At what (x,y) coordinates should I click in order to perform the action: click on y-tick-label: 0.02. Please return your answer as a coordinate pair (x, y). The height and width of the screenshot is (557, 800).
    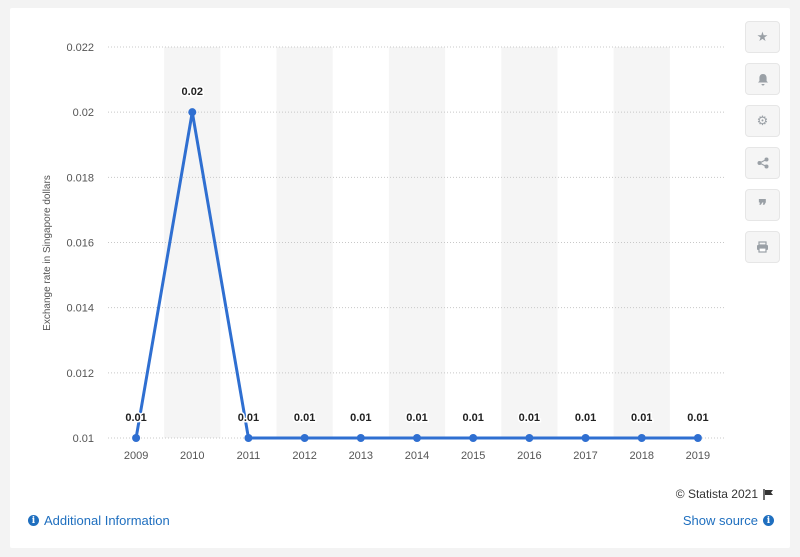
    Looking at the image, I should click on (83, 113).